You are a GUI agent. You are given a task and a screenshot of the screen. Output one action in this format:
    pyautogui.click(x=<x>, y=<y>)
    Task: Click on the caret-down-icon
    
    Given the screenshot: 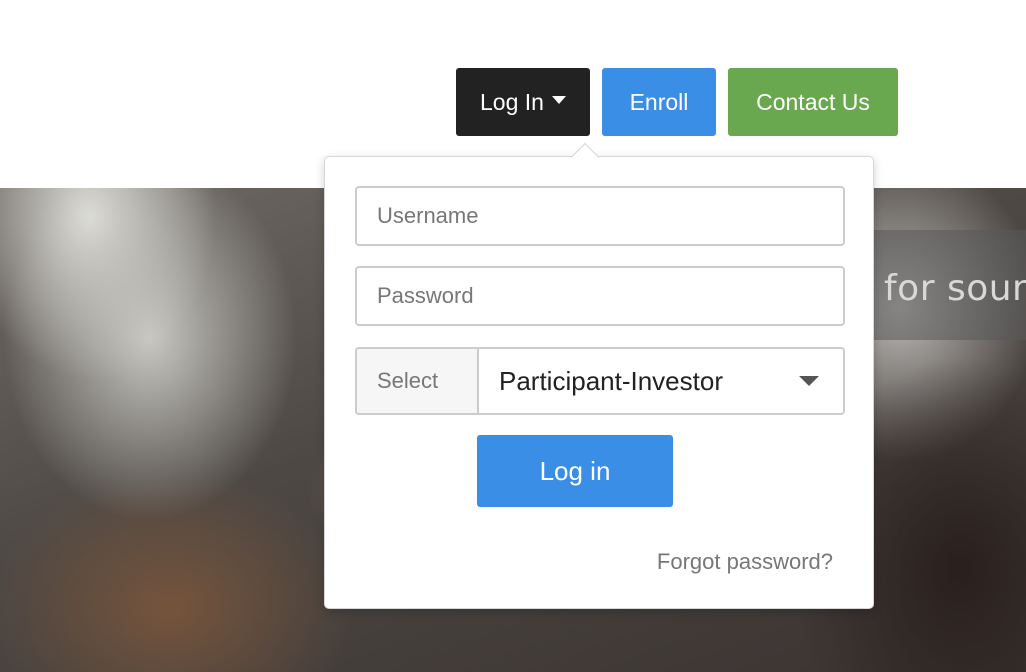 What is the action you would take?
    pyautogui.click(x=558, y=100)
    